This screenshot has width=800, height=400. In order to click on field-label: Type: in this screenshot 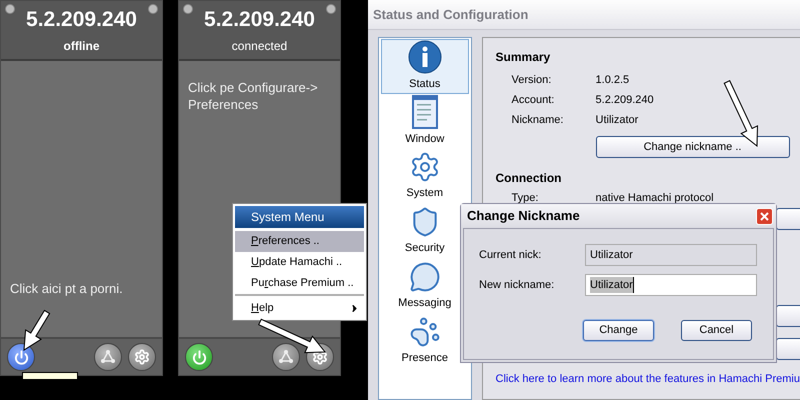, I will do `click(526, 198)`.